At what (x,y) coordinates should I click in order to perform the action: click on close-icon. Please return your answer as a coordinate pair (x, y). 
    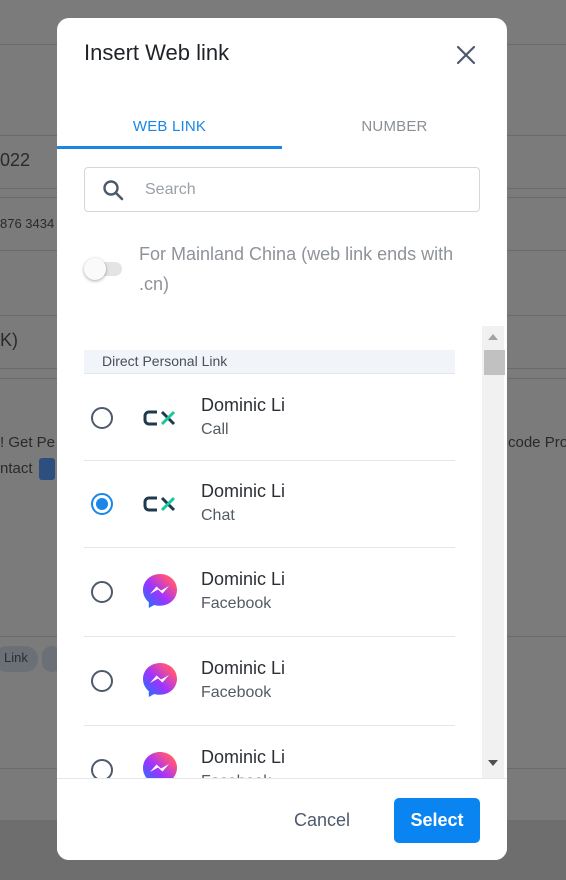
    Looking at the image, I should click on (466, 55).